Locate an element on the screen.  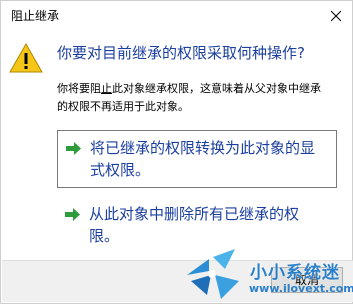
close-icon is located at coordinates (336, 15).